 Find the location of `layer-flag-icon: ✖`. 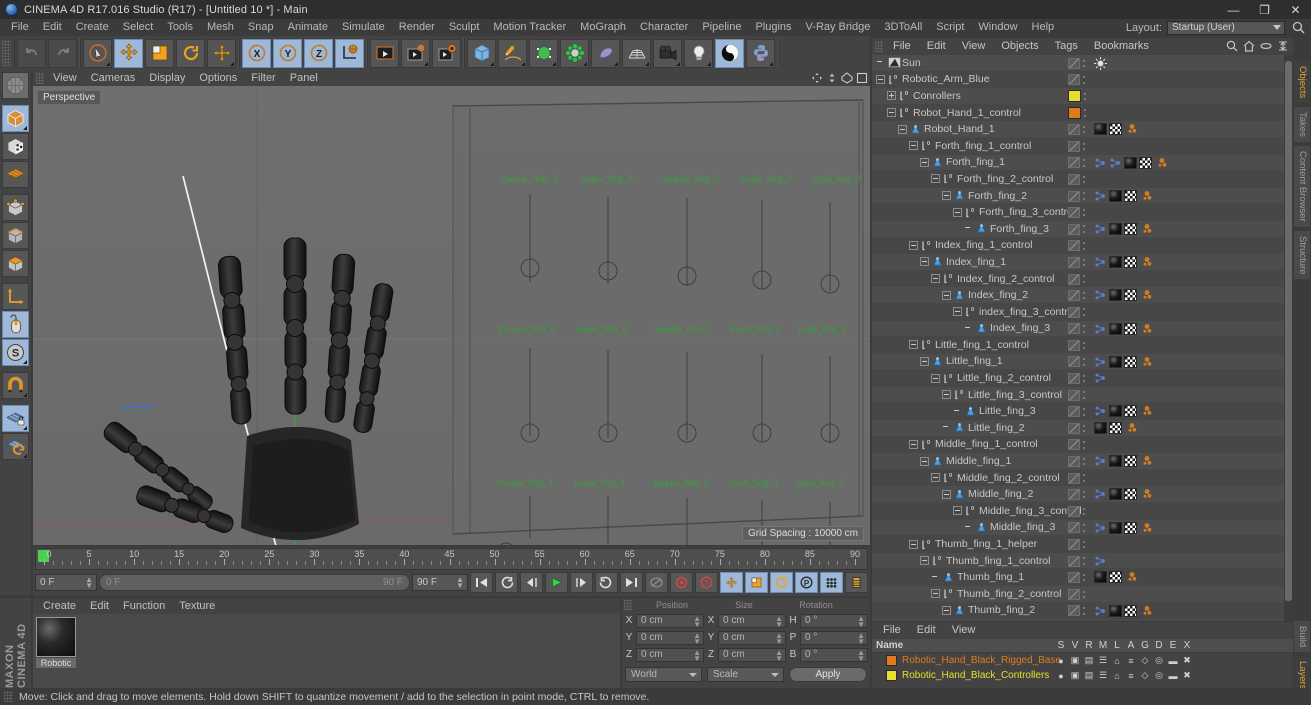

layer-flag-icon: ✖ is located at coordinates (1187, 660).